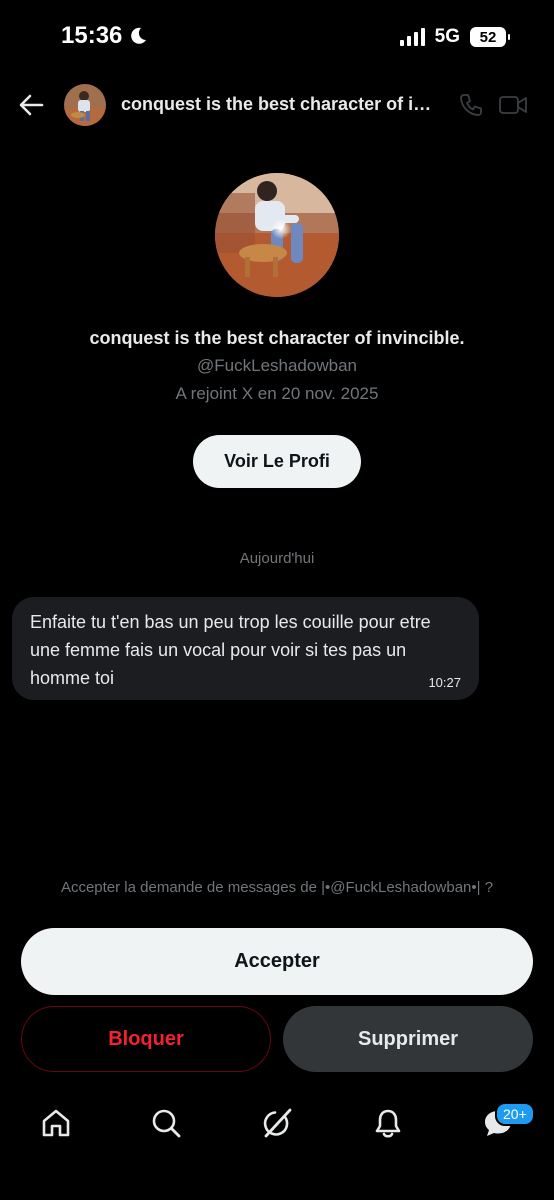  I want to click on profile-avatar, so click(277, 235).